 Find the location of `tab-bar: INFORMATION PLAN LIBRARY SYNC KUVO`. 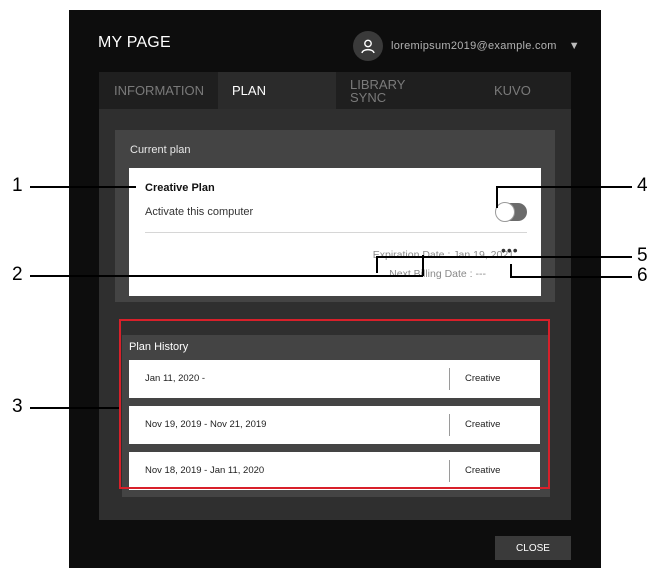

tab-bar: INFORMATION PLAN LIBRARY SYNC KUVO is located at coordinates (335, 90).